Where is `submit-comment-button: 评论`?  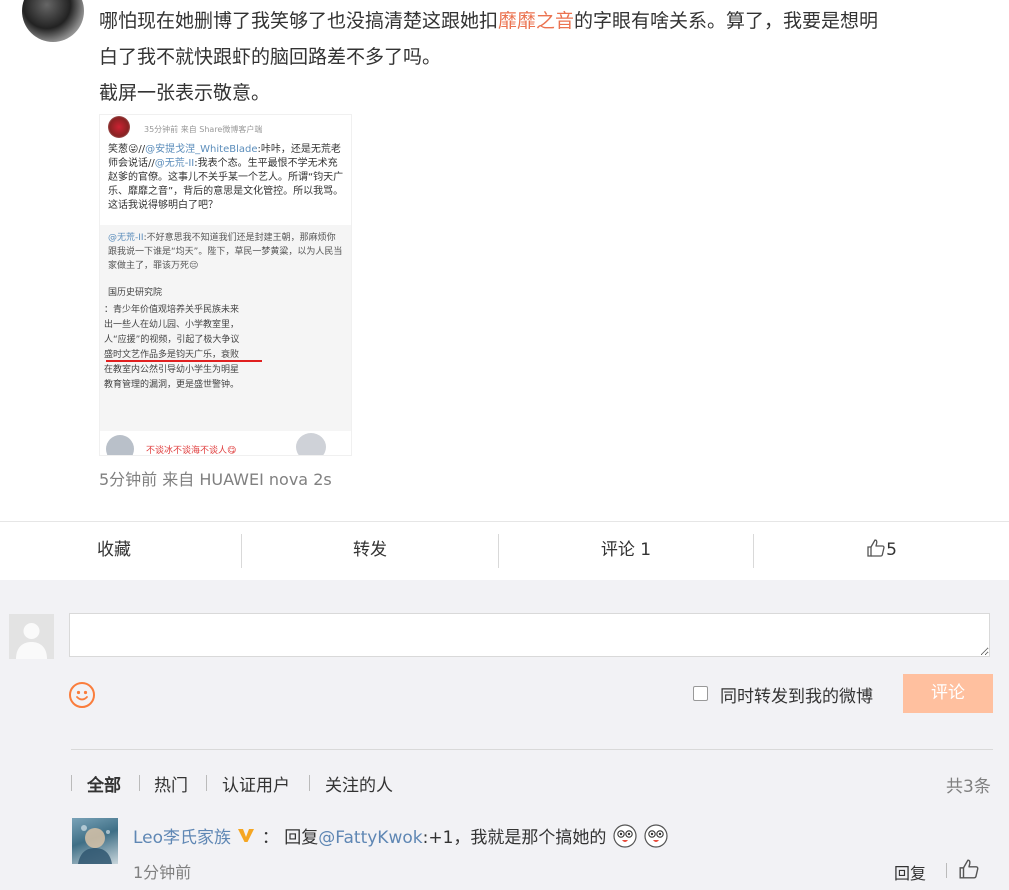
submit-comment-button: 评论 is located at coordinates (948, 693).